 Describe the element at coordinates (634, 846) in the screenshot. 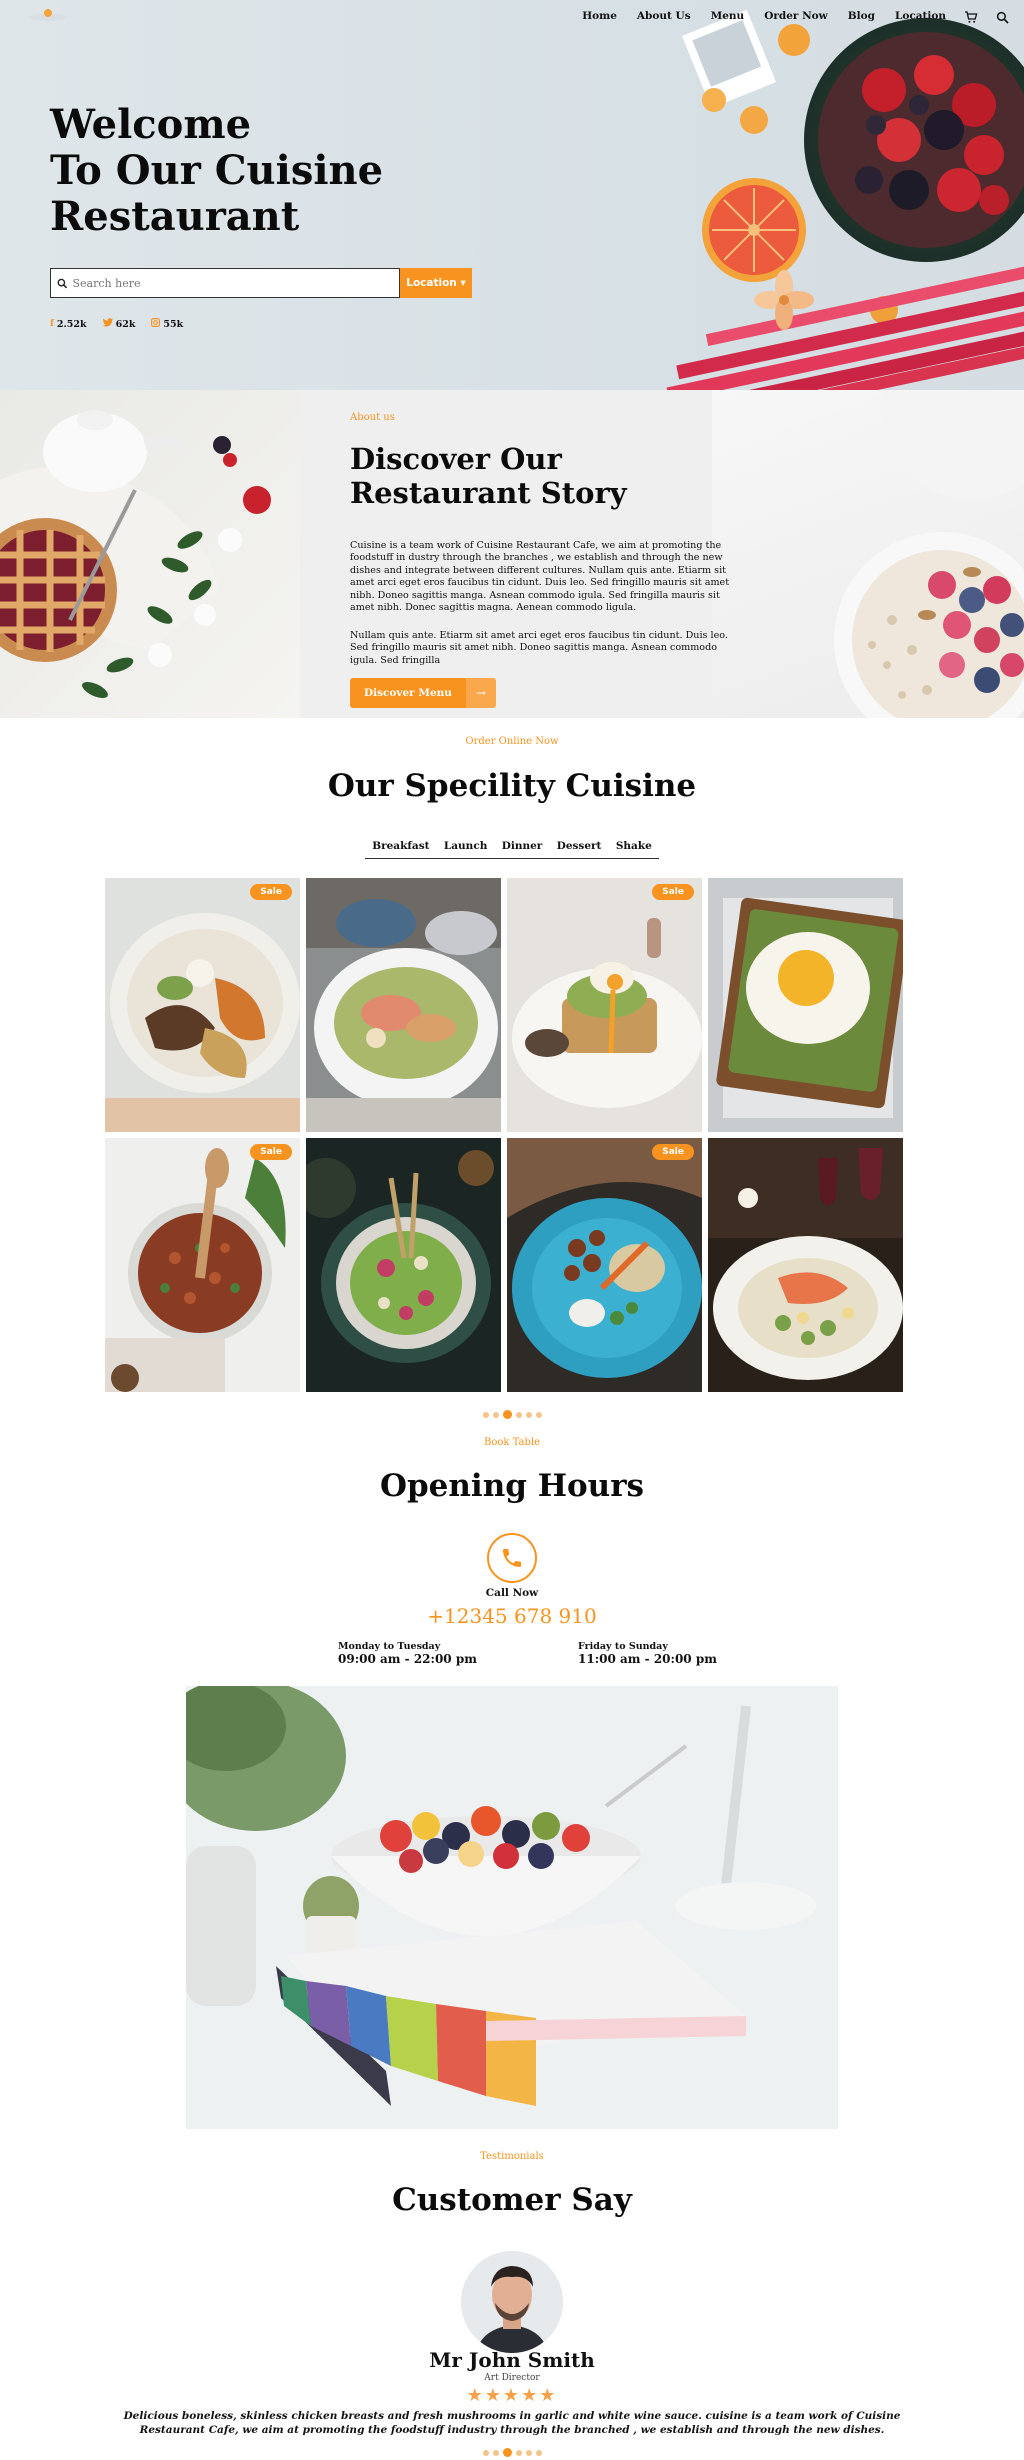

I see `tab-shake: Shake` at that location.